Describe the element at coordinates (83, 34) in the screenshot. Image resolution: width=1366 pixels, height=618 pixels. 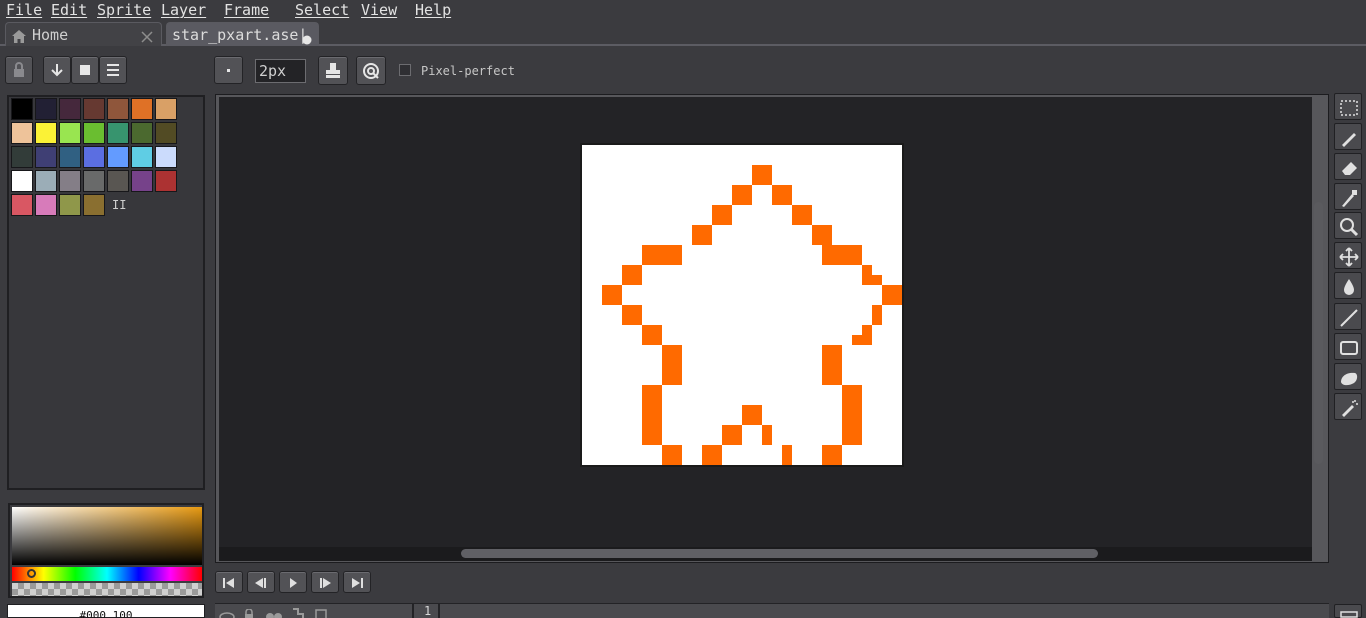
I see `tab-home: Home` at that location.